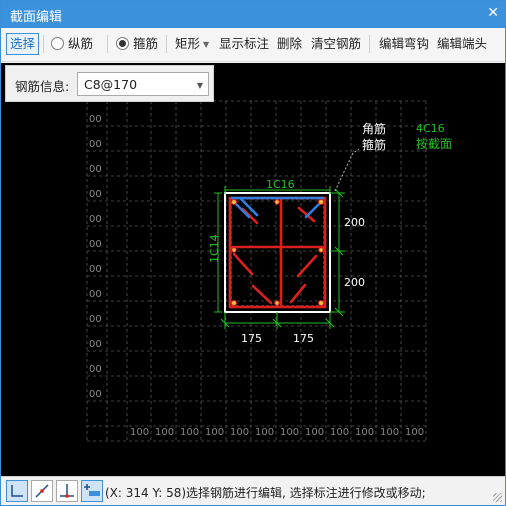 This screenshot has width=506, height=506. What do you see at coordinates (143, 84) in the screenshot?
I see `rebar-info-select: C8@170 ▼` at bounding box center [143, 84].